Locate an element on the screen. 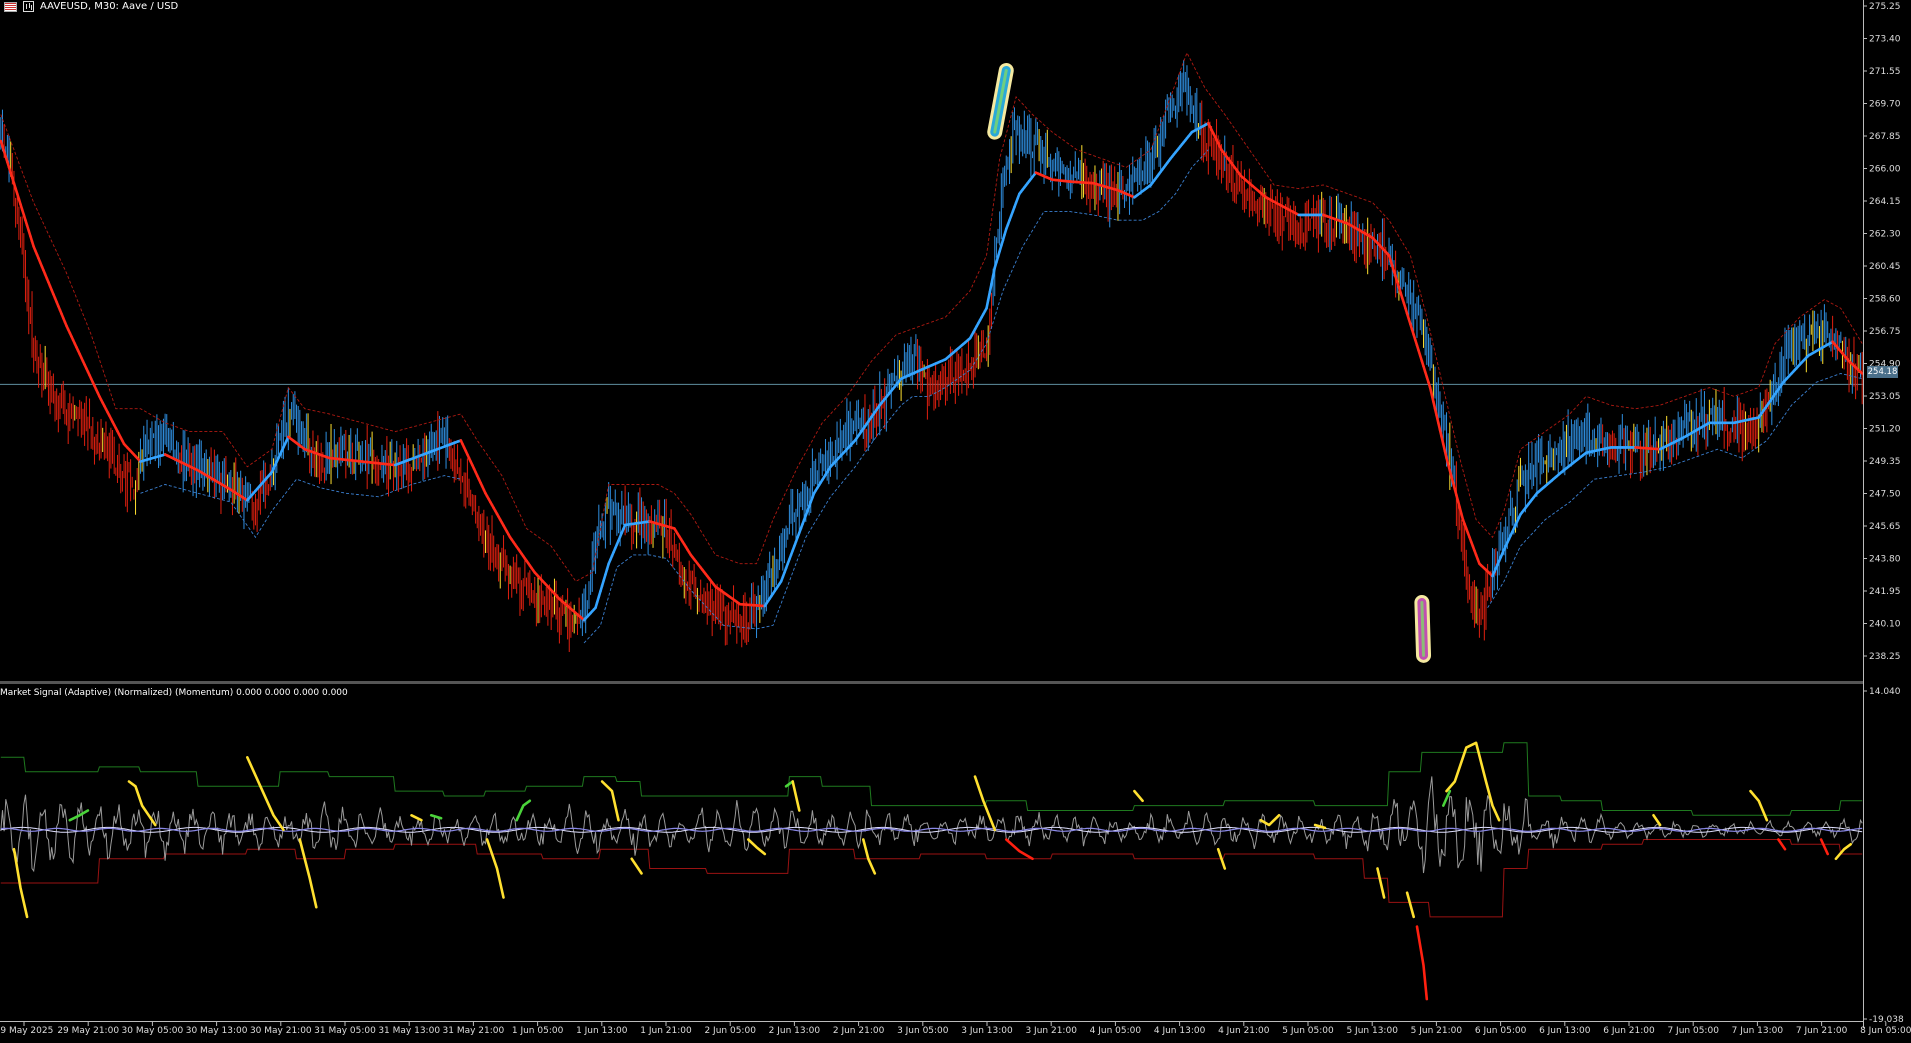 This screenshot has height=1043, width=1911. chart-type-icon is located at coordinates (28, 6).